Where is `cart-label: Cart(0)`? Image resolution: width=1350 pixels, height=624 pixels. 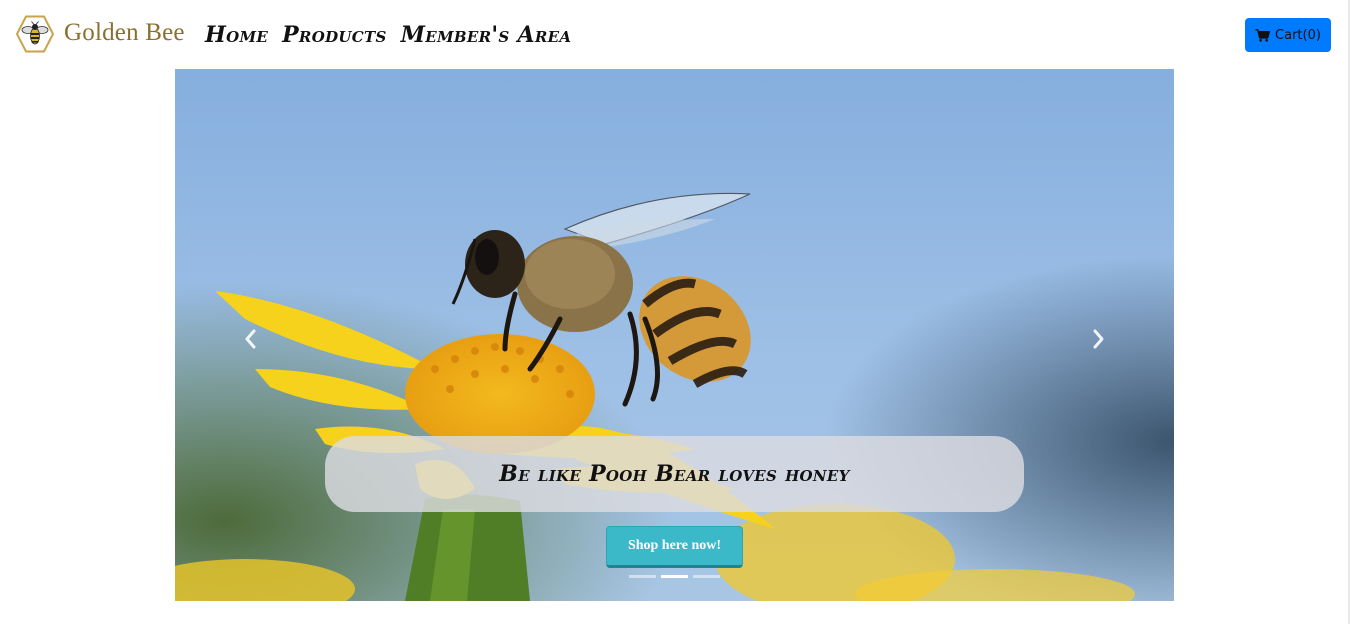
cart-label: Cart(0) is located at coordinates (1298, 35).